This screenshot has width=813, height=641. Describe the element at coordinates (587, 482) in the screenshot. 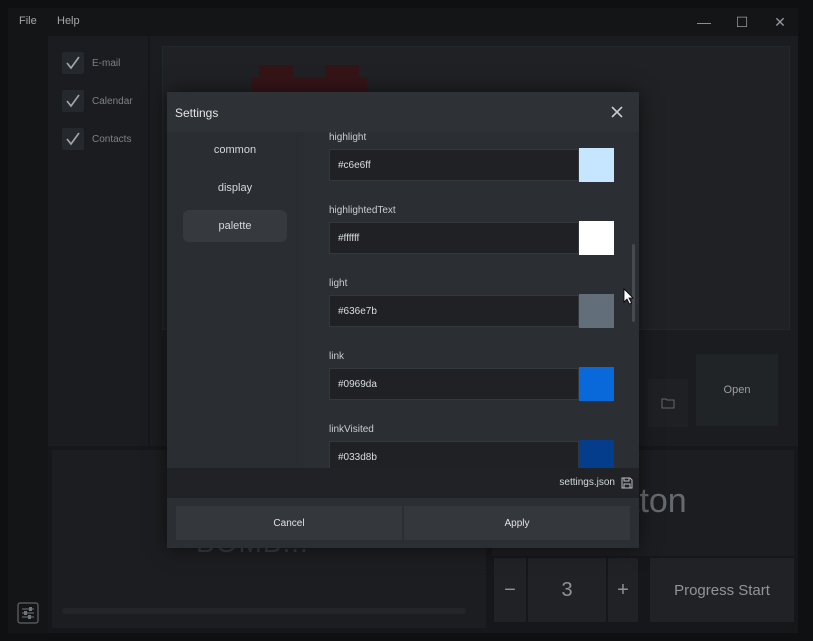

I see `settings-file-name: settings.json` at that location.